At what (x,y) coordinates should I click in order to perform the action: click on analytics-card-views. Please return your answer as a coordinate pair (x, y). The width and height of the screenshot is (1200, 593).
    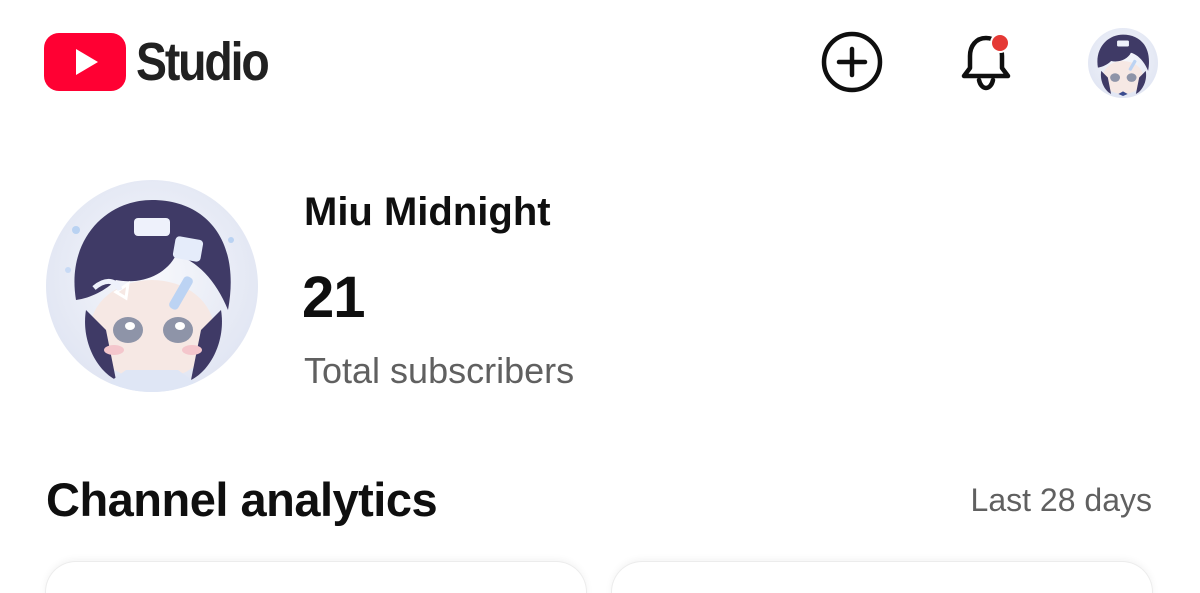
    Looking at the image, I should click on (316, 577).